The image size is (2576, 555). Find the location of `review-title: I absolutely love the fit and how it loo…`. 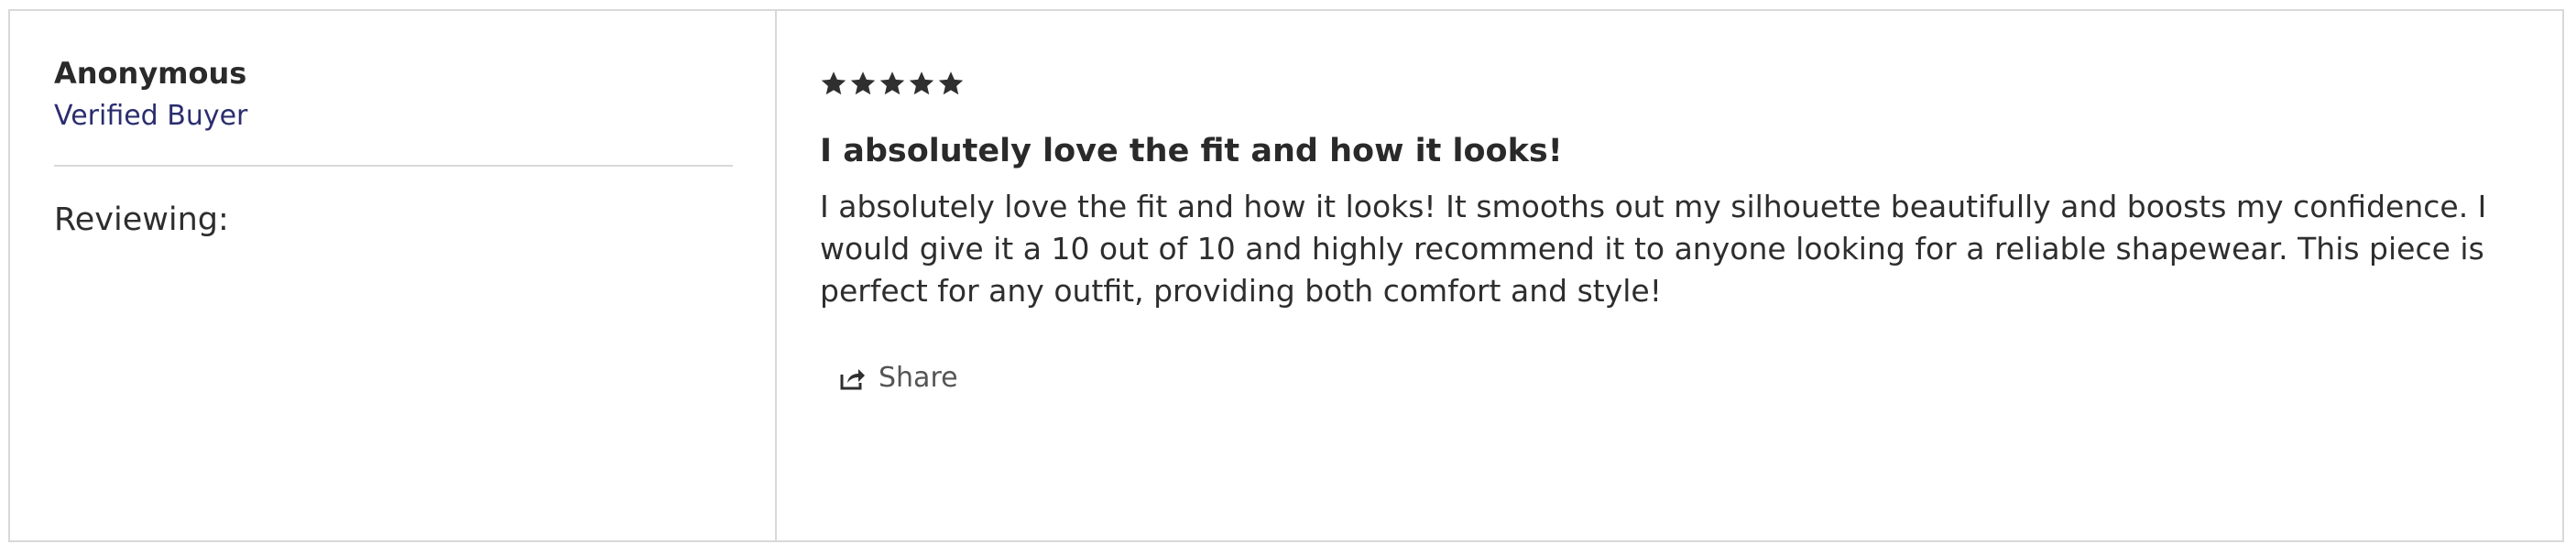

review-title: I absolutely love the fit and how it loo… is located at coordinates (1192, 151).